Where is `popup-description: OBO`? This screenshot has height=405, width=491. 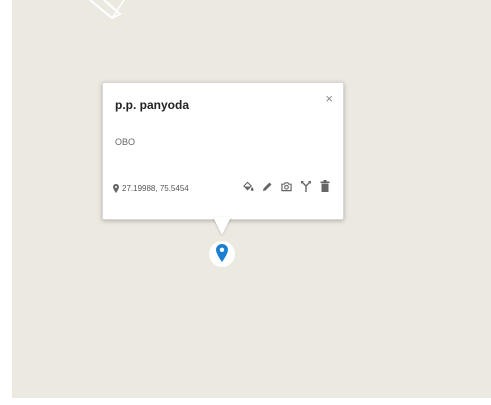
popup-description: OBO is located at coordinates (125, 142).